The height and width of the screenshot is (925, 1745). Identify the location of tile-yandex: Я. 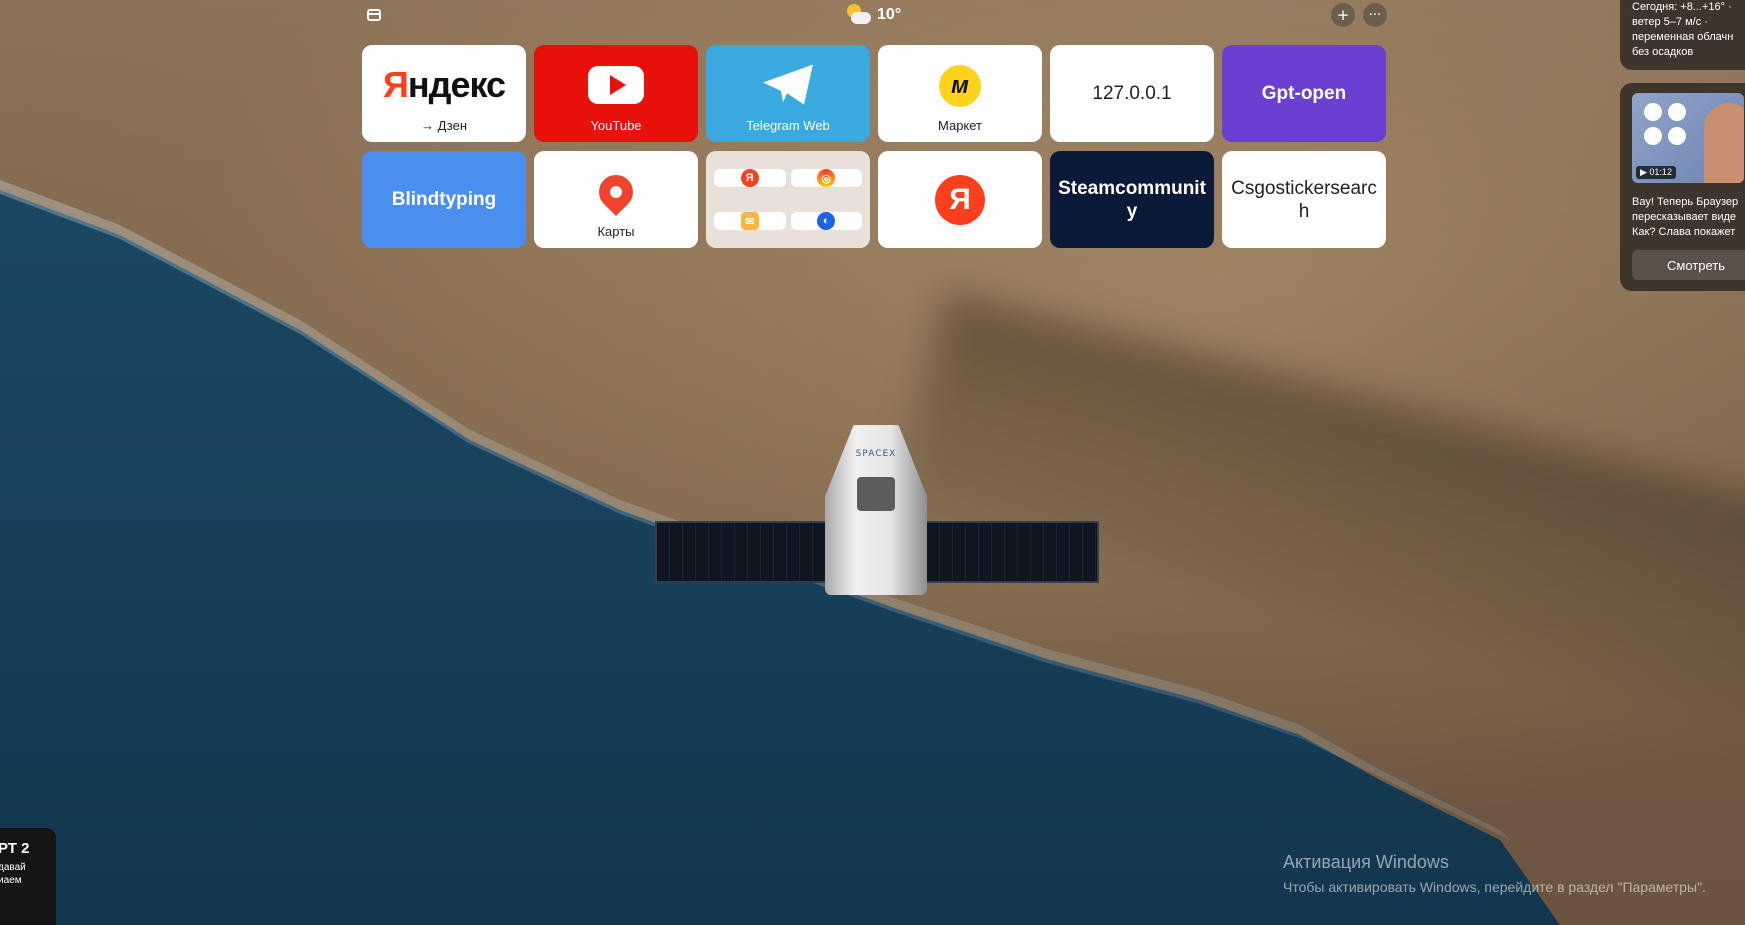
(960, 199).